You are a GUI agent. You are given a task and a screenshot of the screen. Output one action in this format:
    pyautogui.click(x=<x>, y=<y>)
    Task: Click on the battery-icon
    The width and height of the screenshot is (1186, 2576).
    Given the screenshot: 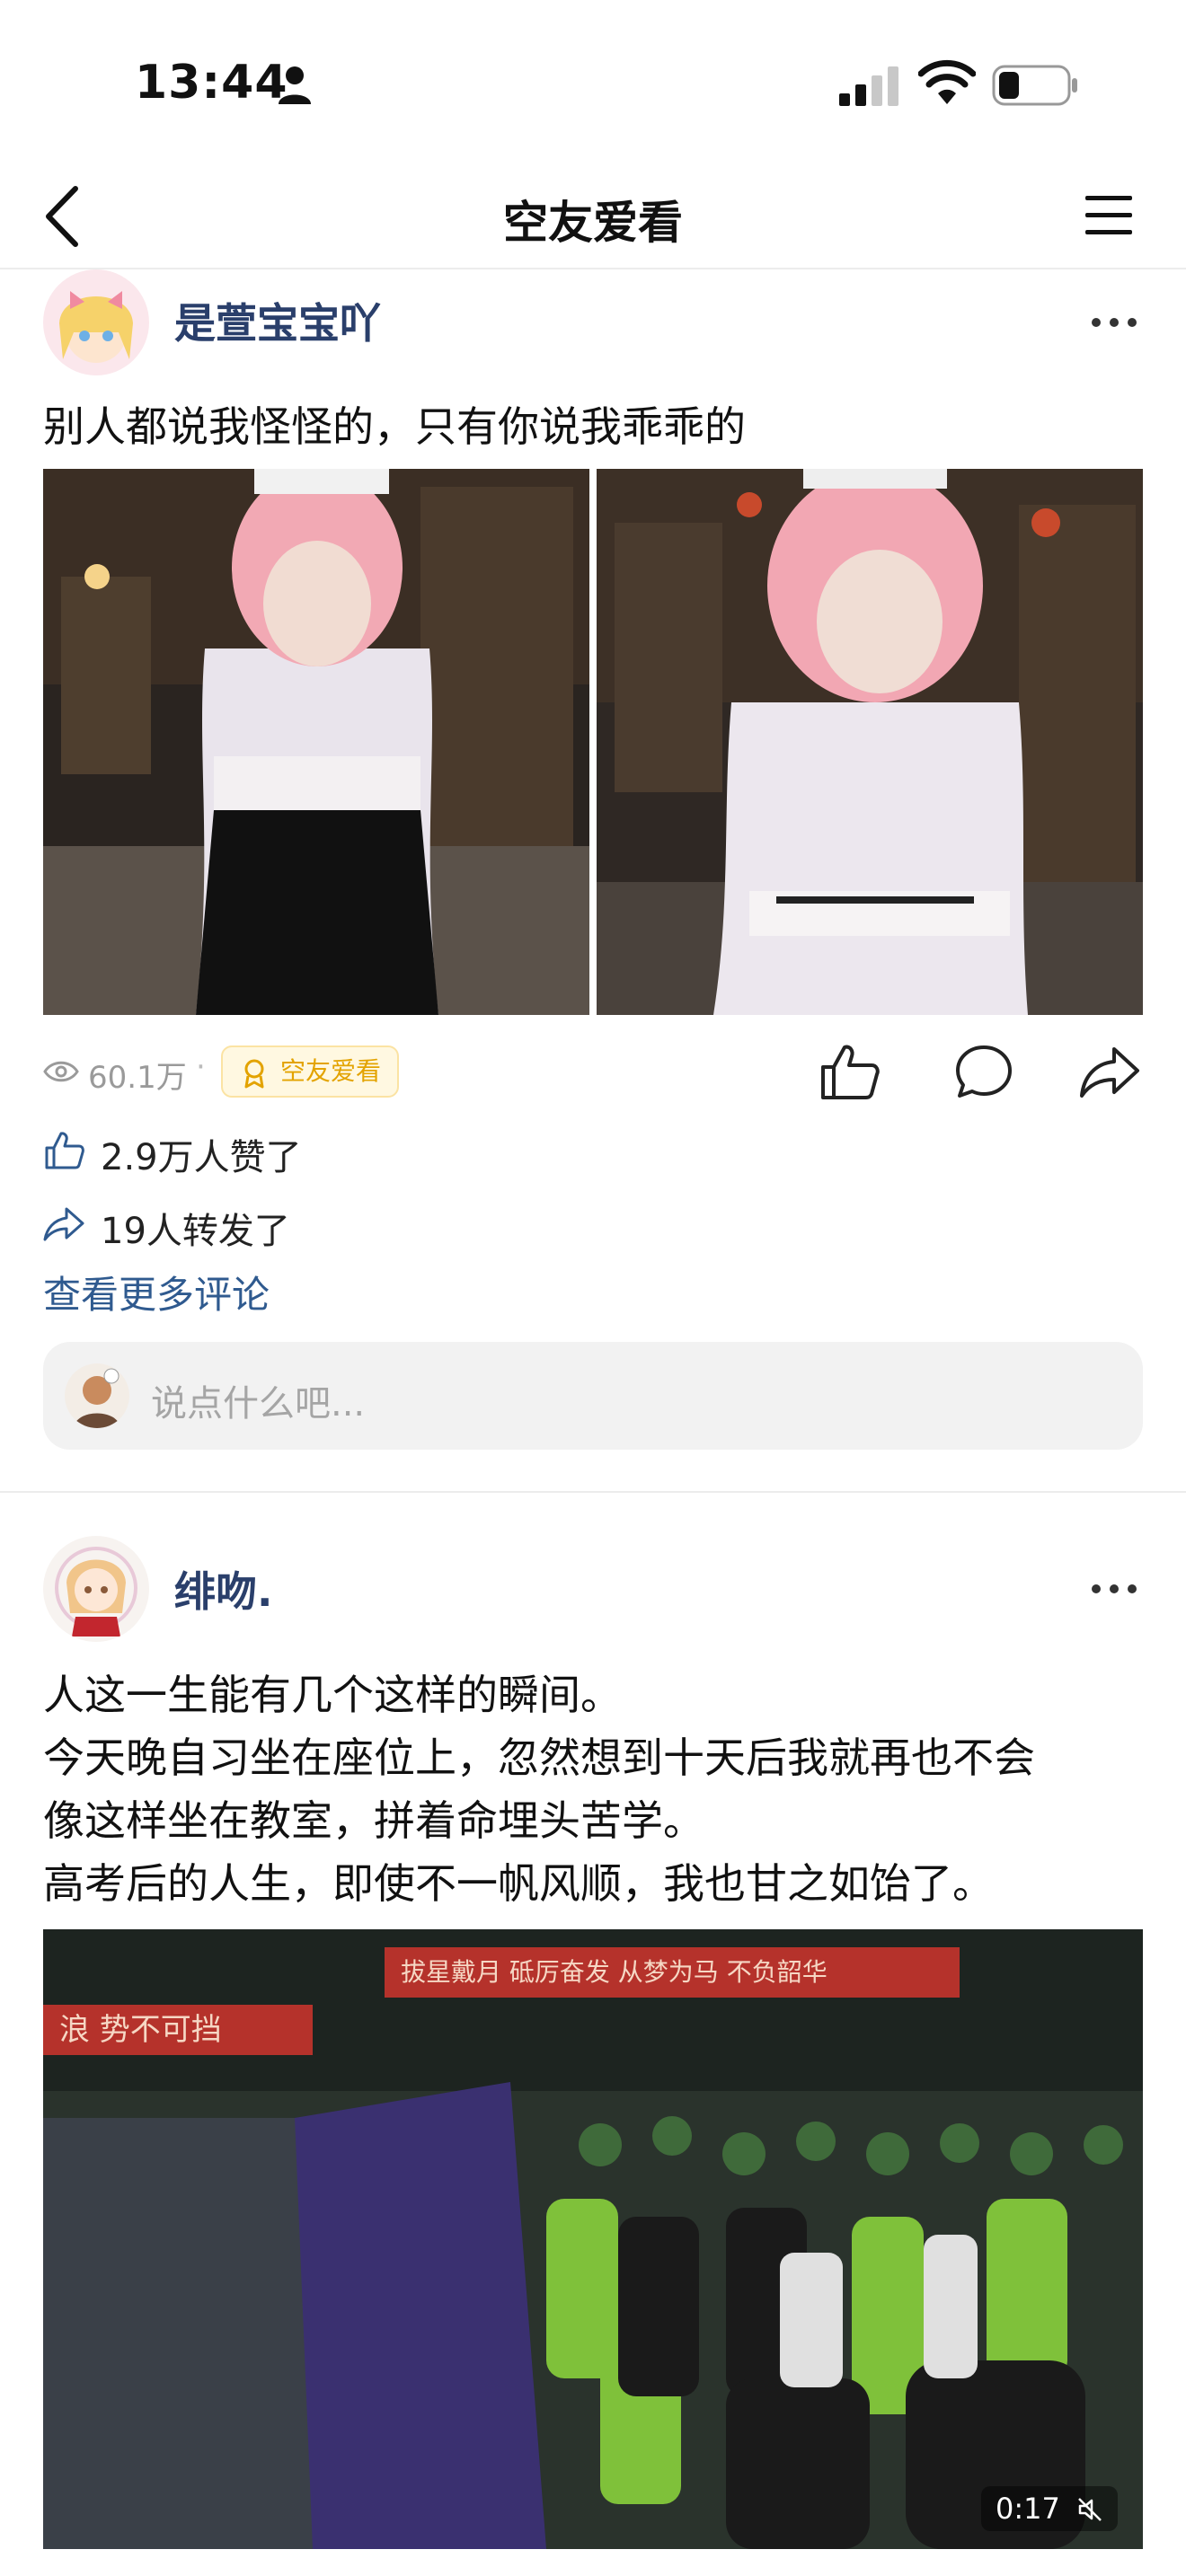 What is the action you would take?
    pyautogui.click(x=1034, y=85)
    